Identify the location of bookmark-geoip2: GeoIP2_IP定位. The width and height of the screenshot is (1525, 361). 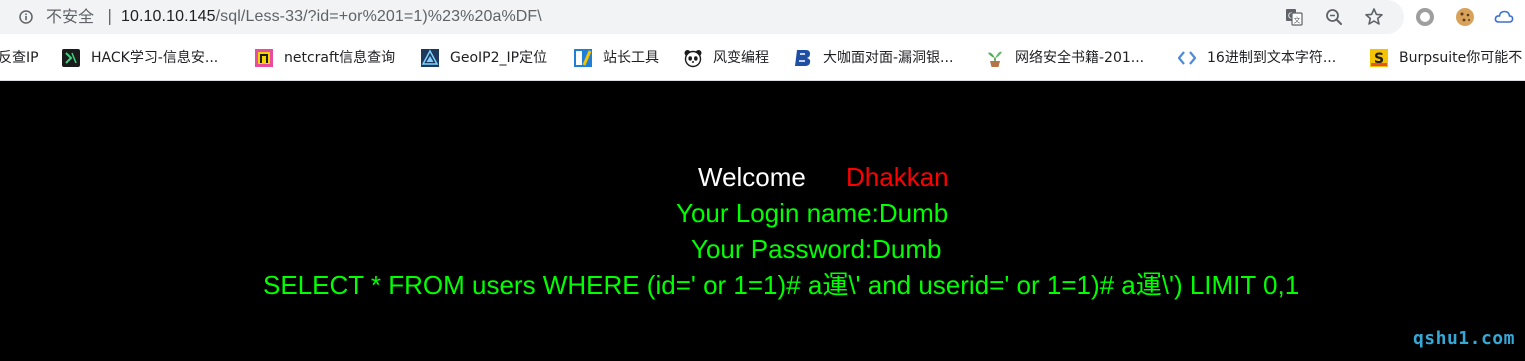
(490, 58).